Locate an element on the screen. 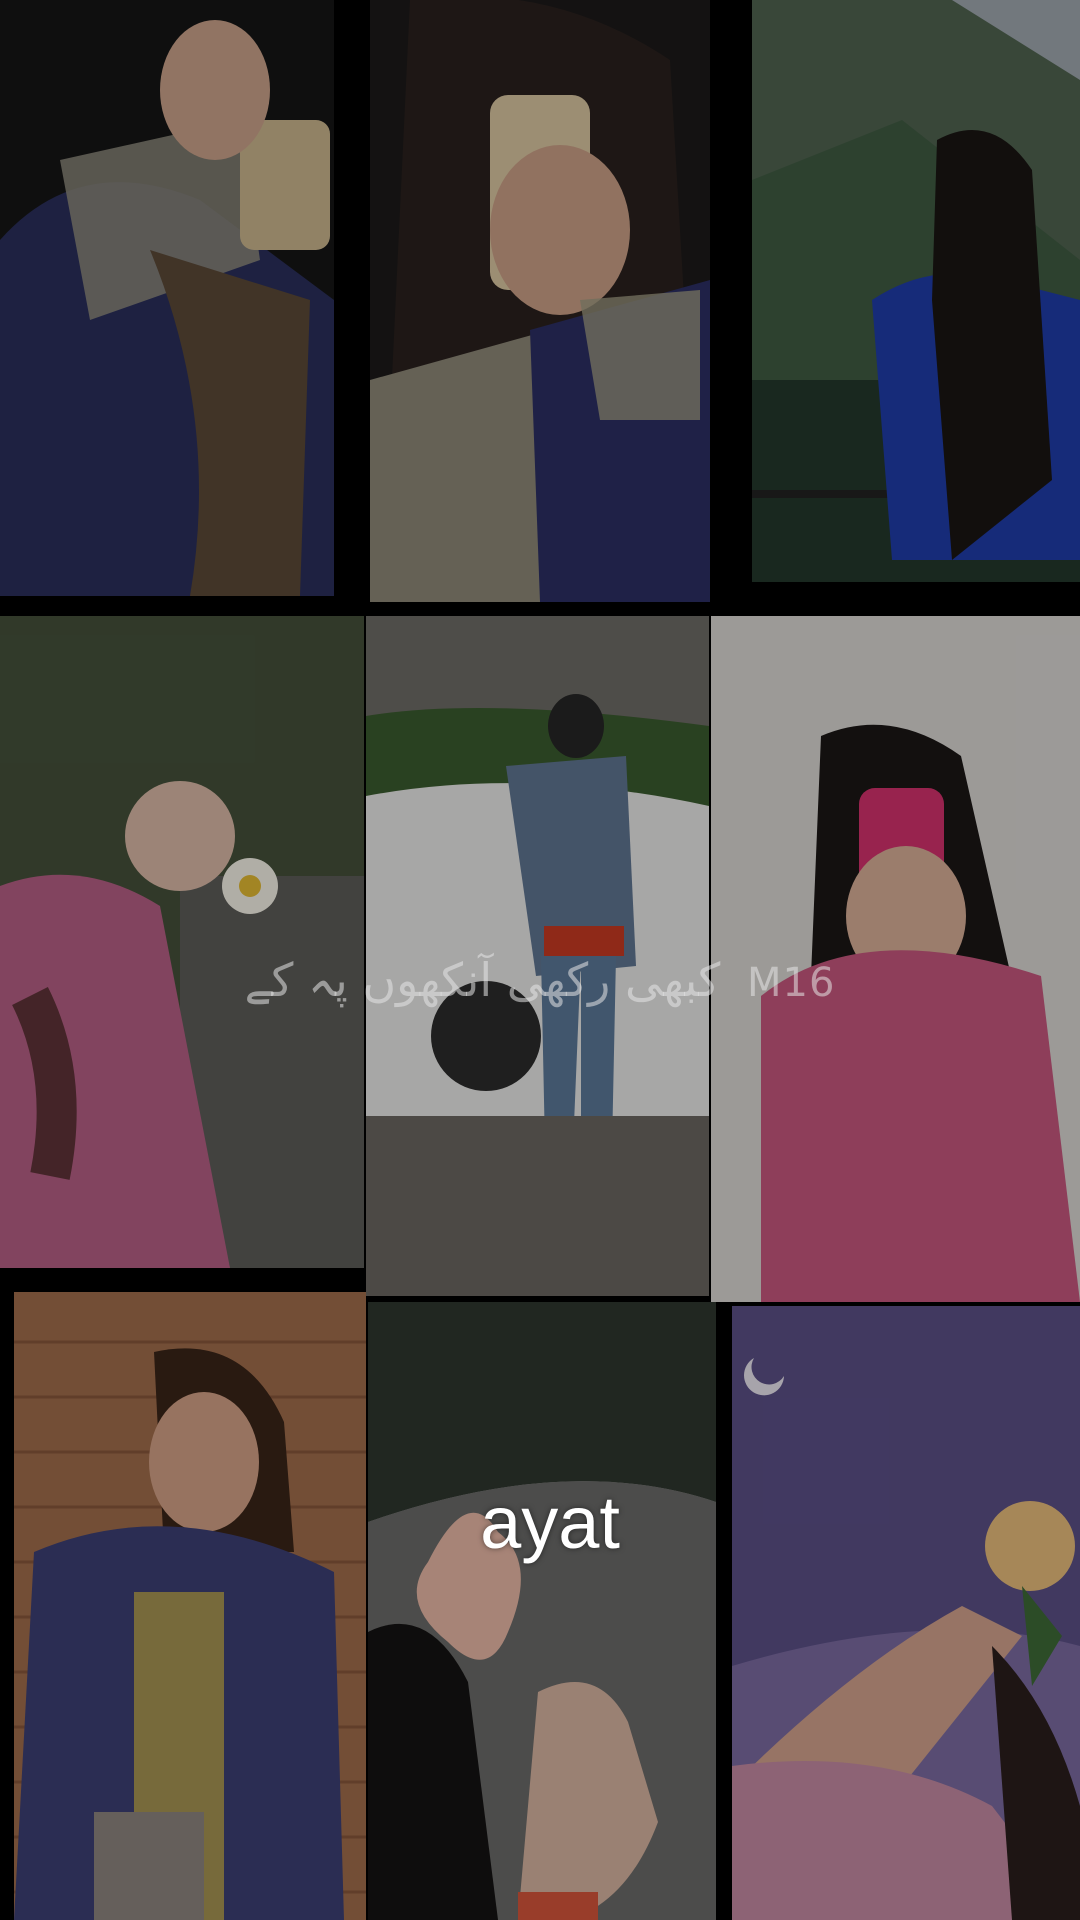  photo-girl-with-rose-moon is located at coordinates (906, 1613).